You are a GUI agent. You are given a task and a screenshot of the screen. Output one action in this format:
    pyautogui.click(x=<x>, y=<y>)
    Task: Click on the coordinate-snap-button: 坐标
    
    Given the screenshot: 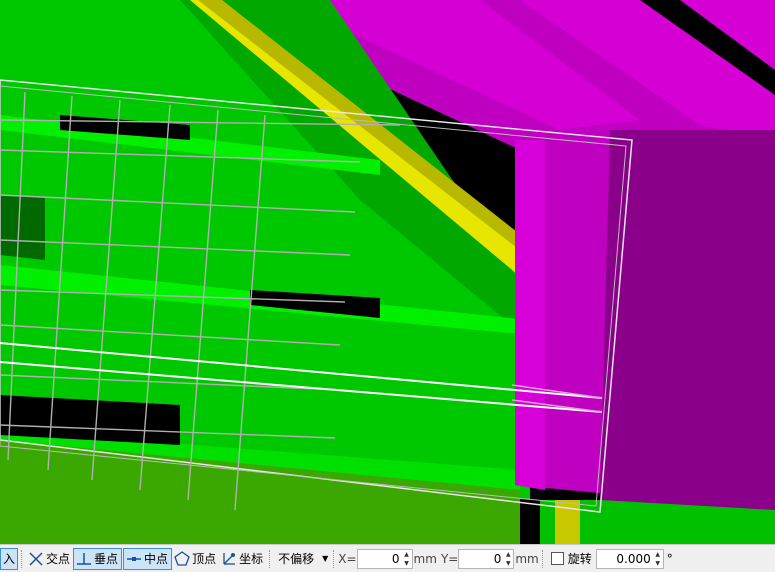 What is the action you would take?
    pyautogui.click(x=242, y=559)
    